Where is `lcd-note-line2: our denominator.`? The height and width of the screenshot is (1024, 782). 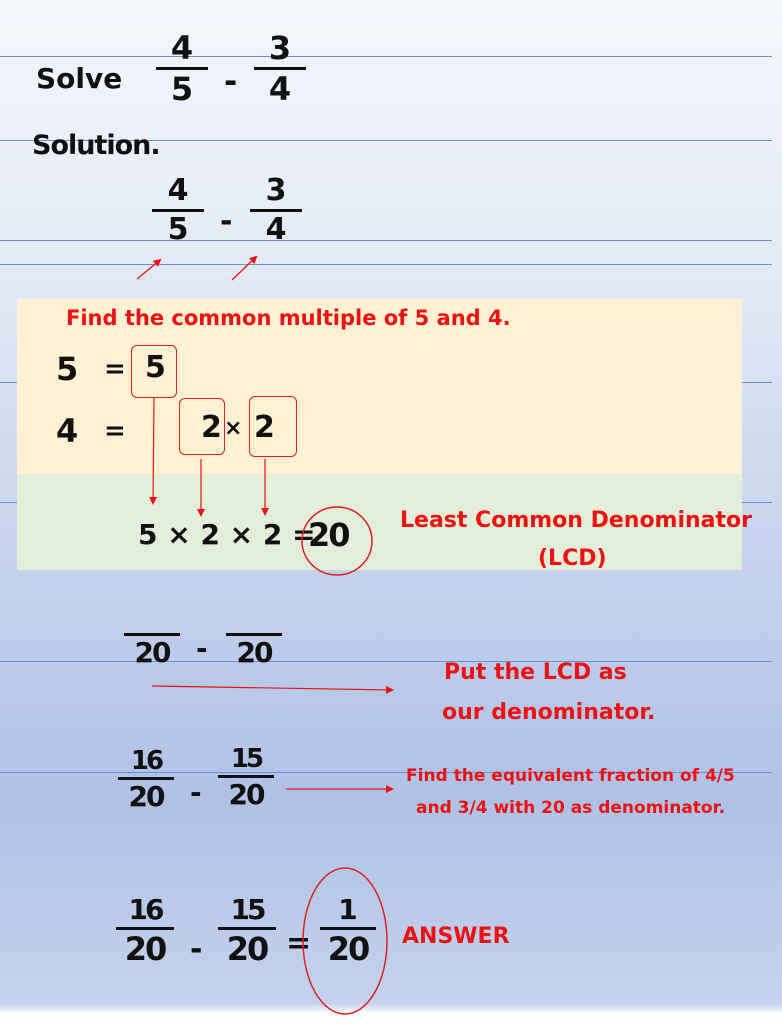 lcd-note-line2: our denominator. is located at coordinates (549, 712).